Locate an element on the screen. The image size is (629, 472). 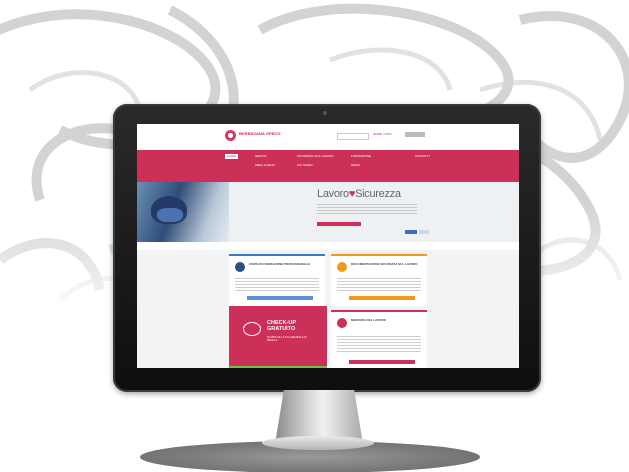
hero-title: Lavoro♥Sicurezza is located at coordinates (359, 194).